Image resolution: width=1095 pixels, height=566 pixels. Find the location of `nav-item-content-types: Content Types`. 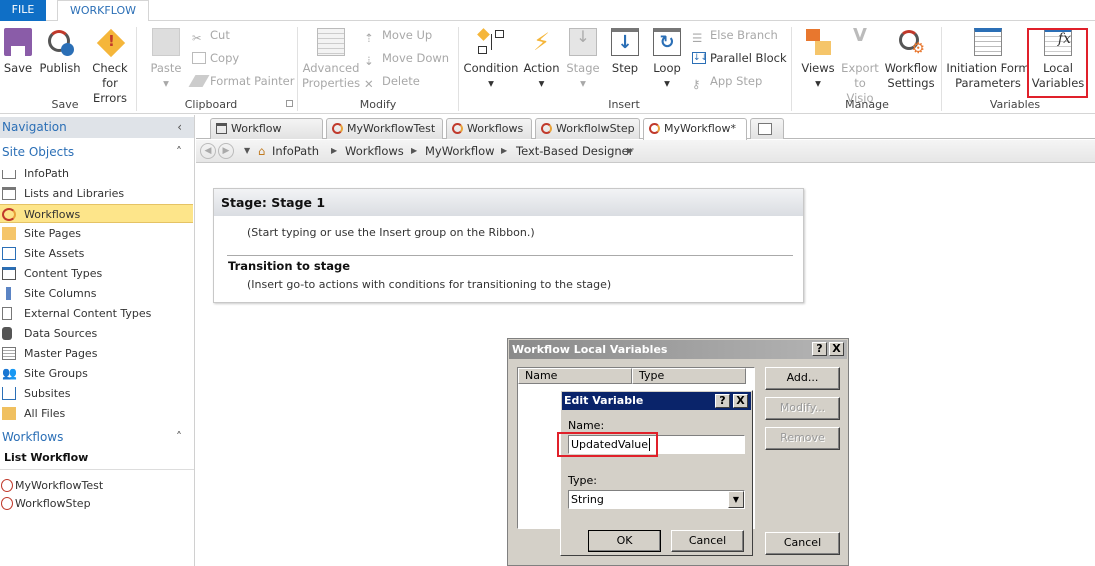

nav-item-content-types: Content Types is located at coordinates (96, 273).